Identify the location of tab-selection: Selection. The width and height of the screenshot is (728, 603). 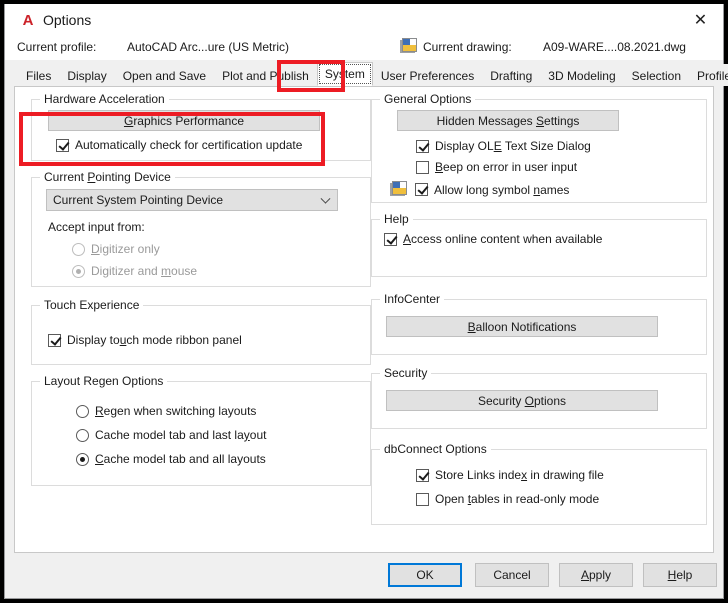
(656, 75).